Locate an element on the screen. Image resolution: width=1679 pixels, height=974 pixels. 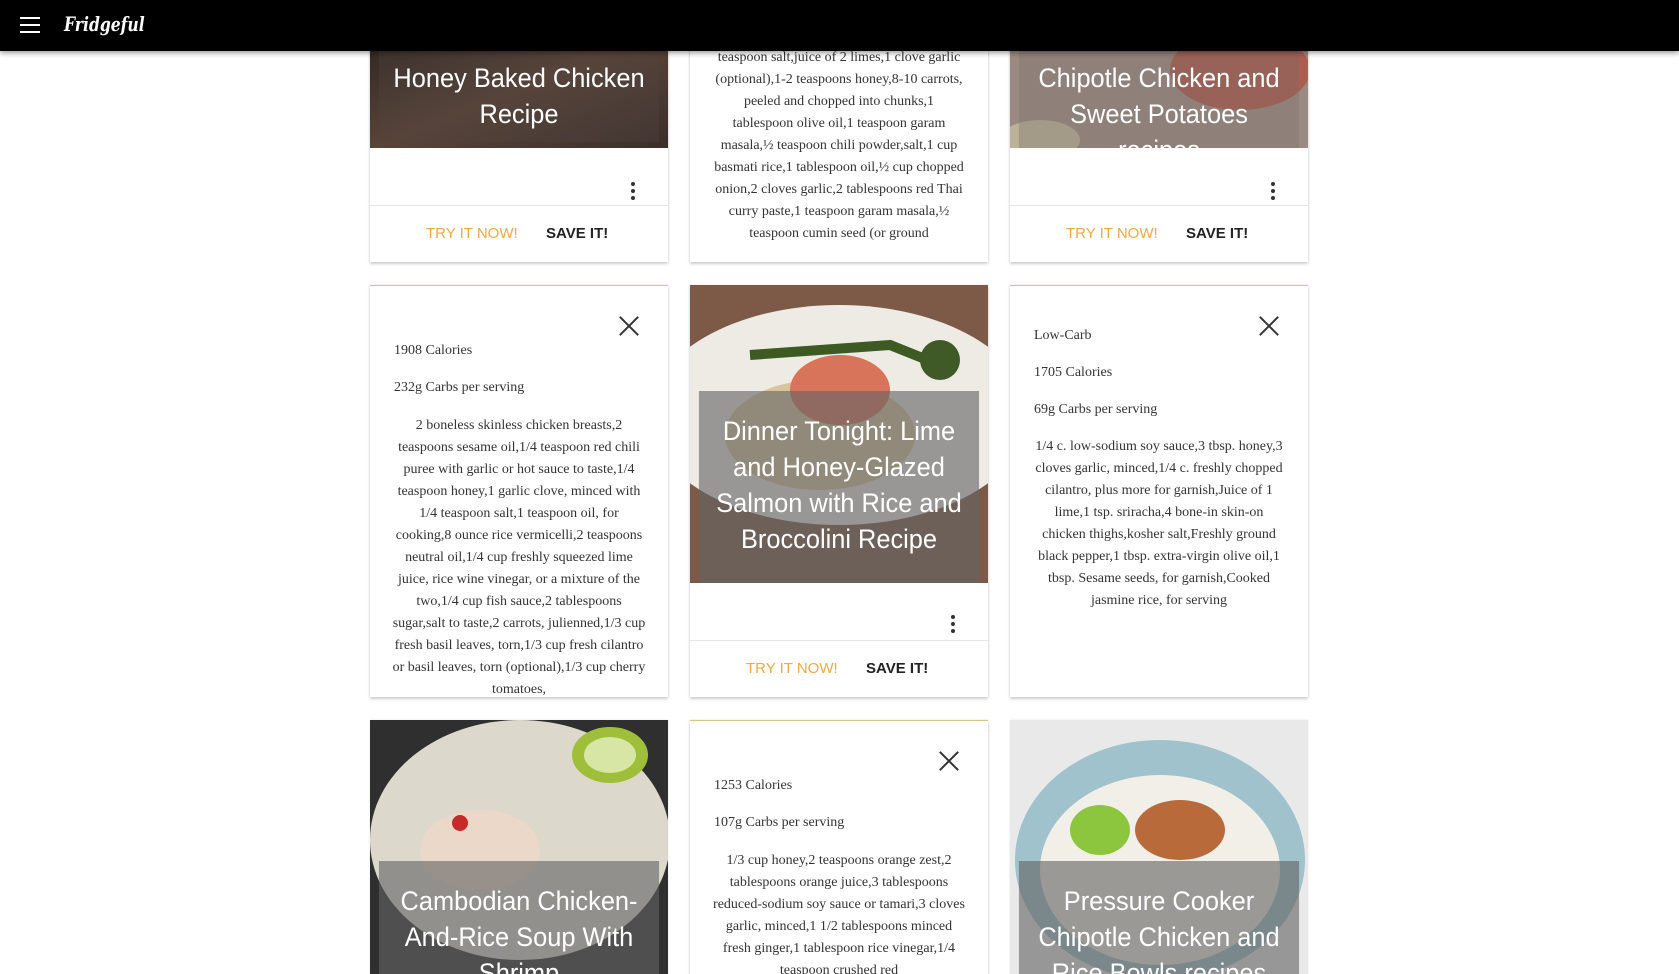
carbs-text: 107g Carbs per serving is located at coordinates (779, 822).